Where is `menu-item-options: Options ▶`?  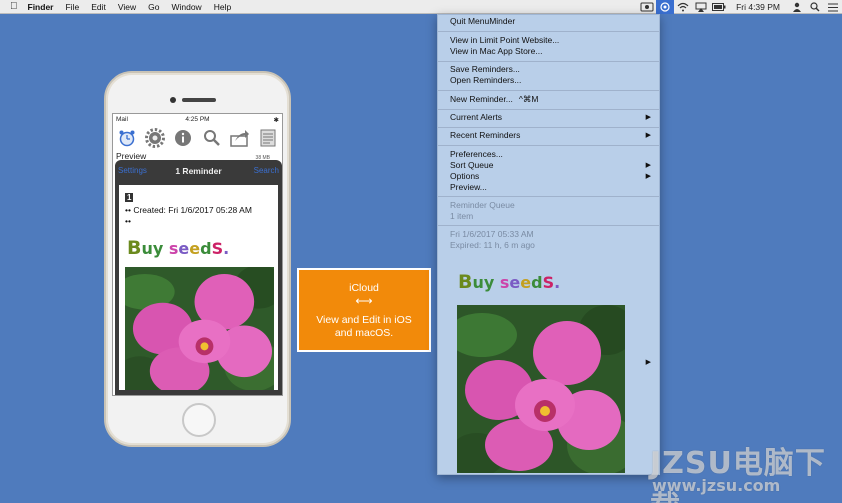 menu-item-options: Options ▶ is located at coordinates (550, 176).